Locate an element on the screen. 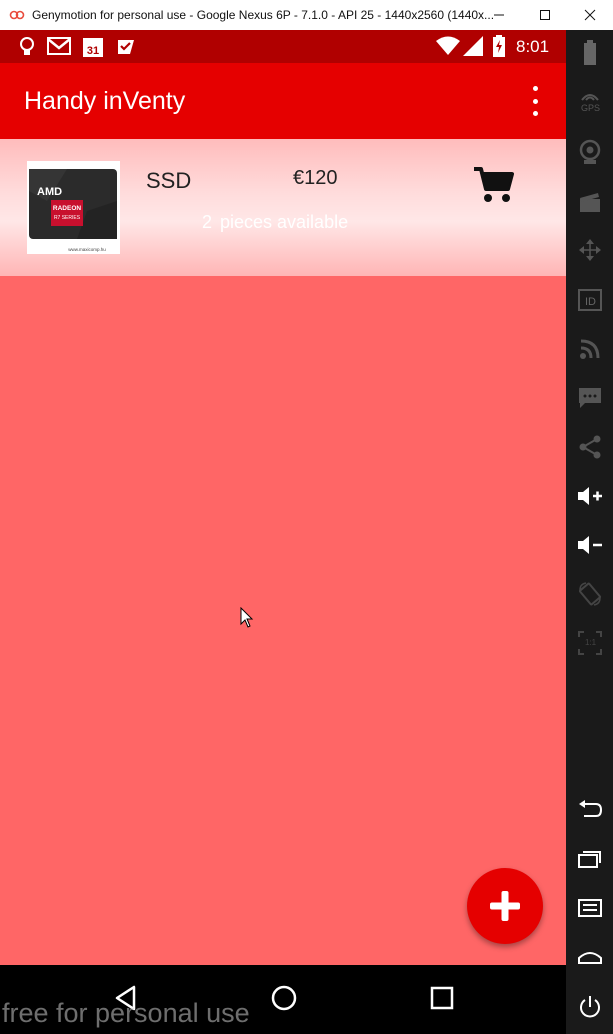 The image size is (613, 1034). menu-side-button is located at coordinates (590, 908).